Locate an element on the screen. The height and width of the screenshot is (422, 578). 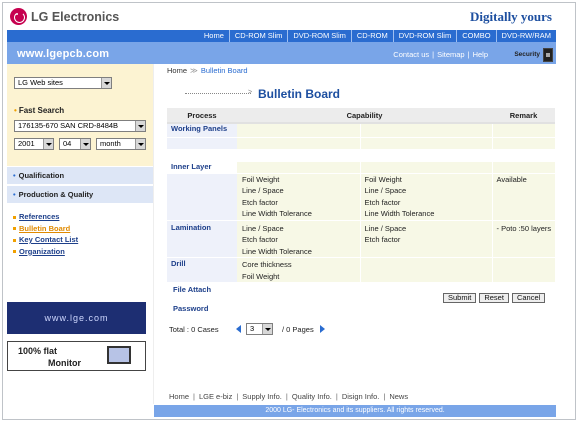
inner-layer-remark: Available is located at coordinates (523, 197).